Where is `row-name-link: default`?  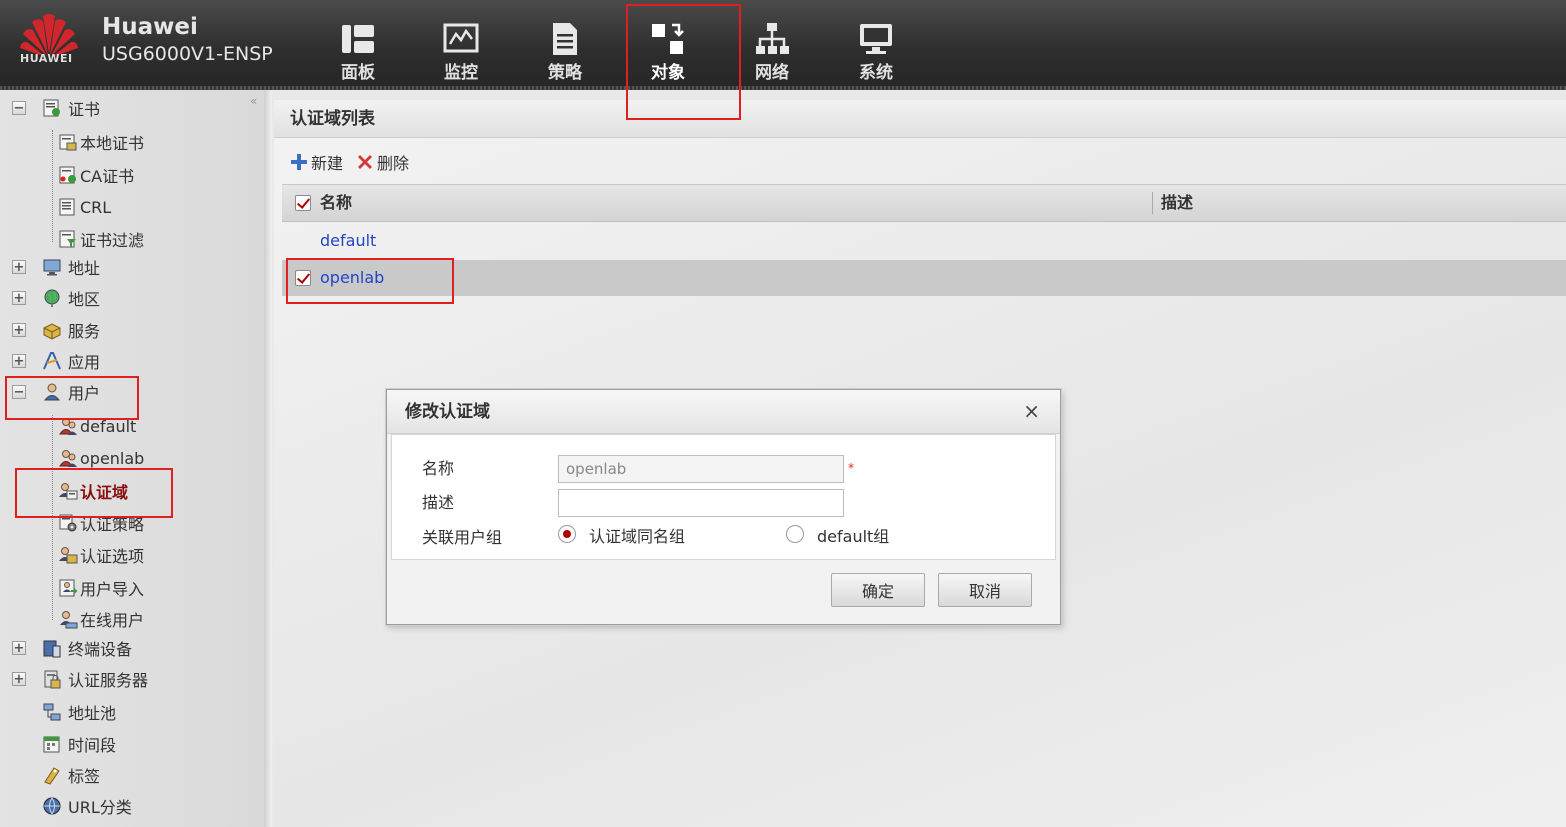
row-name-link: default is located at coordinates (348, 241).